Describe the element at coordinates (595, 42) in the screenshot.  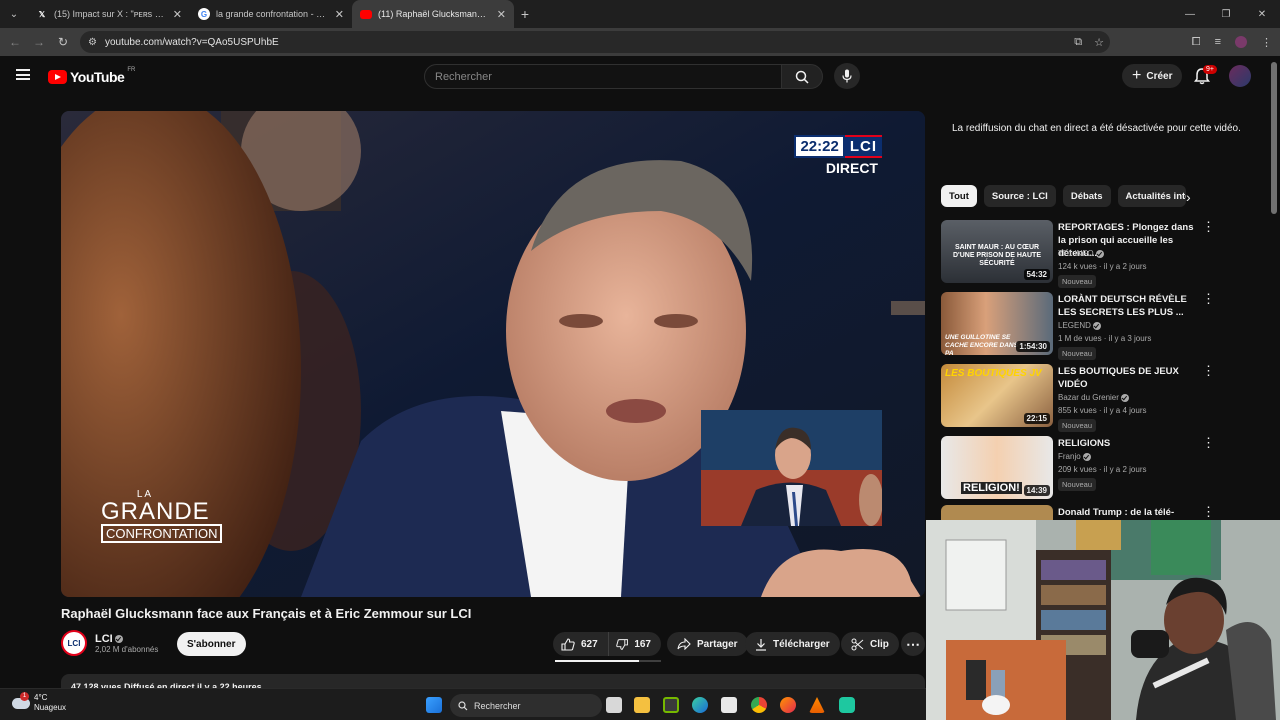
I see `address-bar: ⚙ youtube.com/watch?v=QAo5USPUhbE ⧉ ☆` at that location.